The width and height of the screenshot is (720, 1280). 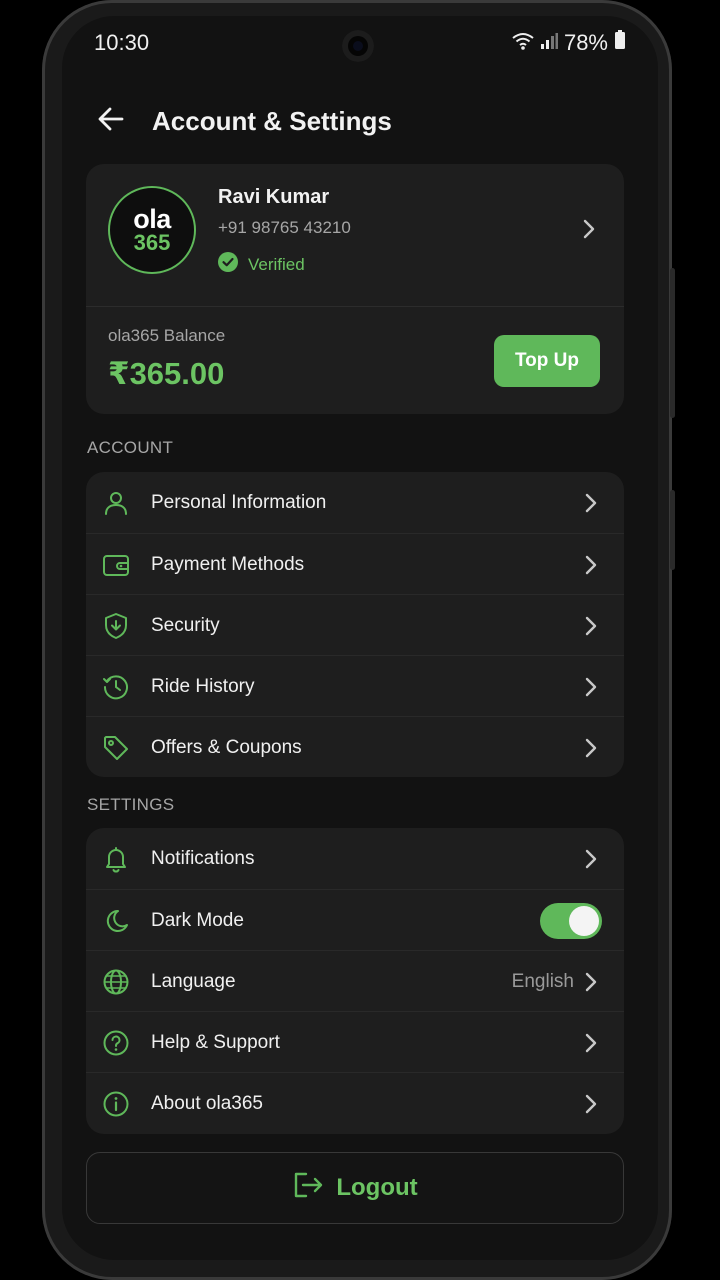 What do you see at coordinates (116, 1043) in the screenshot?
I see `help-circle-icon` at bounding box center [116, 1043].